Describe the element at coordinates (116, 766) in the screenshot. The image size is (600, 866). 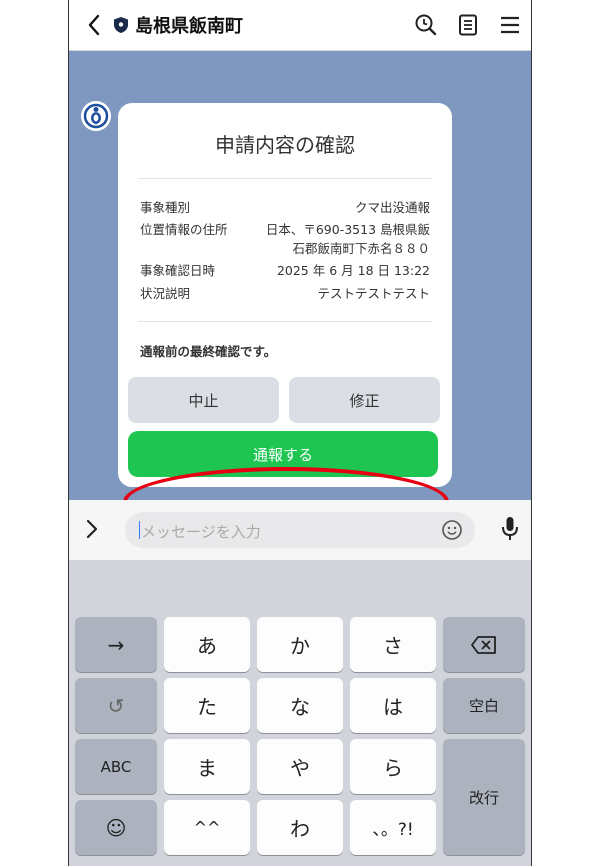
I see `key-abc: ABC` at that location.